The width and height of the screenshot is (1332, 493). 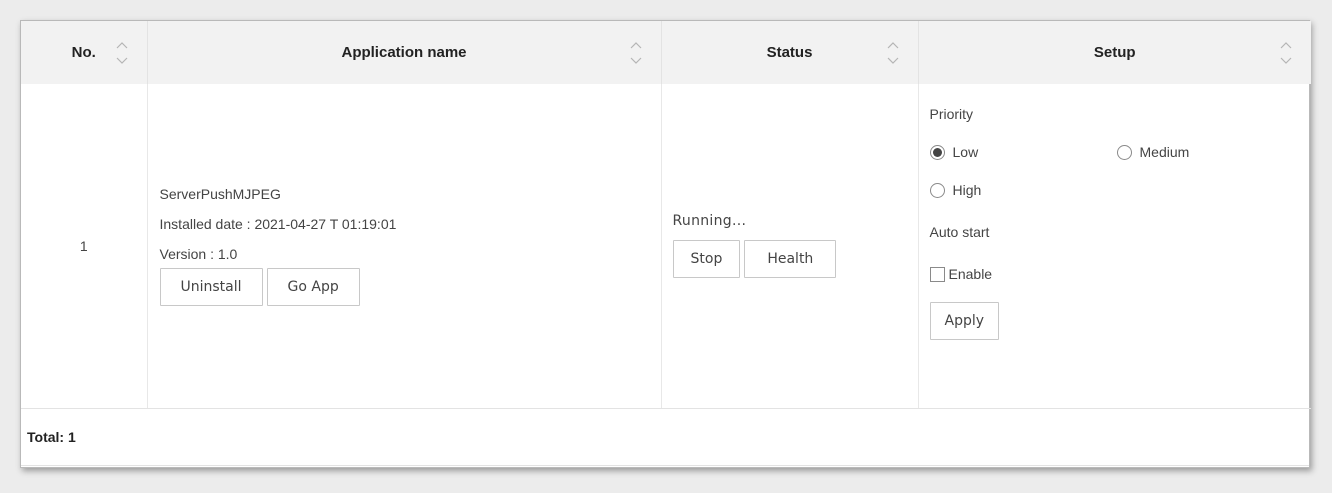 I want to click on total-count: Total: 1, so click(x=665, y=437).